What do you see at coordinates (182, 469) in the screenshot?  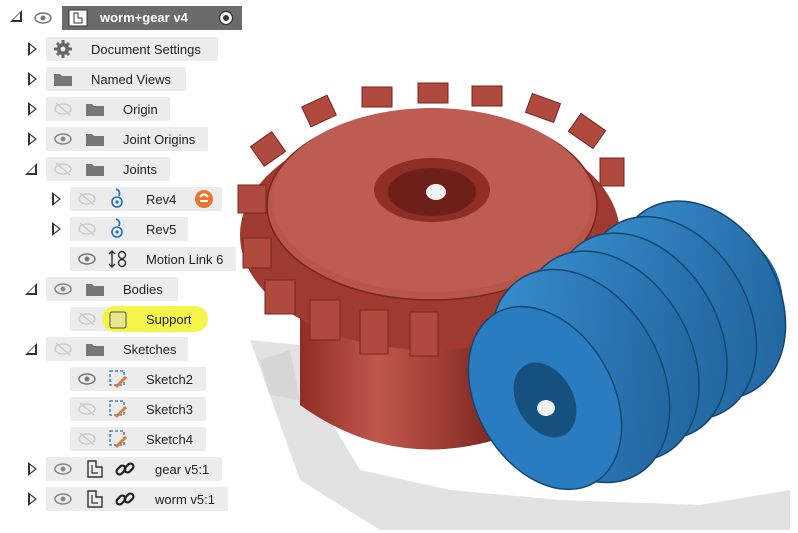 I see `tree-item-label: gear v5:1` at bounding box center [182, 469].